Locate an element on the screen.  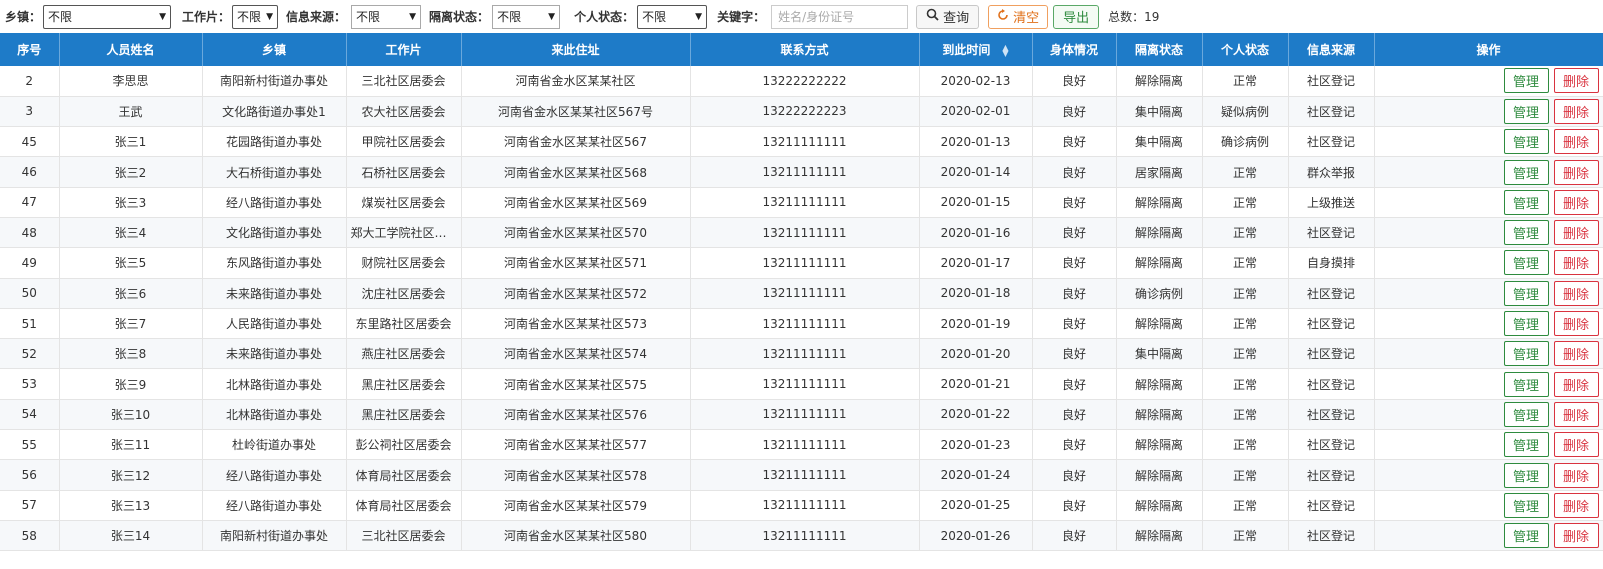
cell-index: 45 is located at coordinates (30, 142).